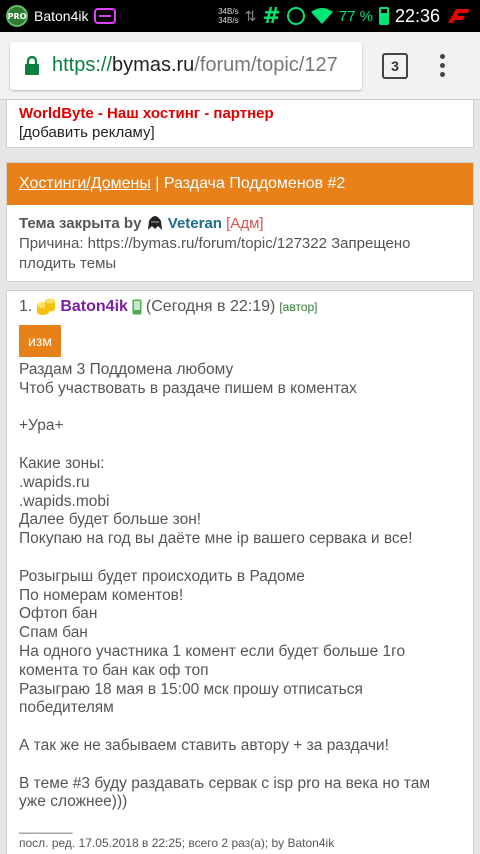 The height and width of the screenshot is (854, 480). What do you see at coordinates (32, 65) in the screenshot?
I see `lock-icon` at bounding box center [32, 65].